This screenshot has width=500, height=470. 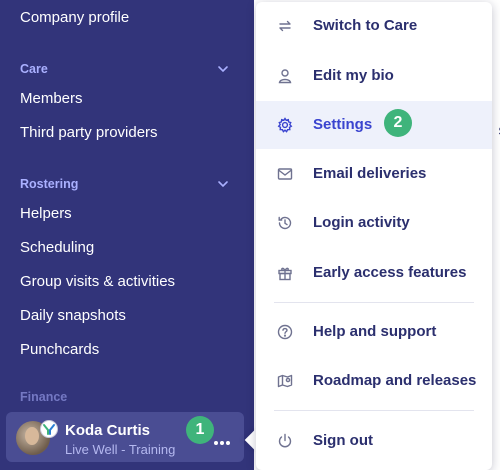 I want to click on menu-item-label: Roadmap and releases, so click(x=395, y=380).